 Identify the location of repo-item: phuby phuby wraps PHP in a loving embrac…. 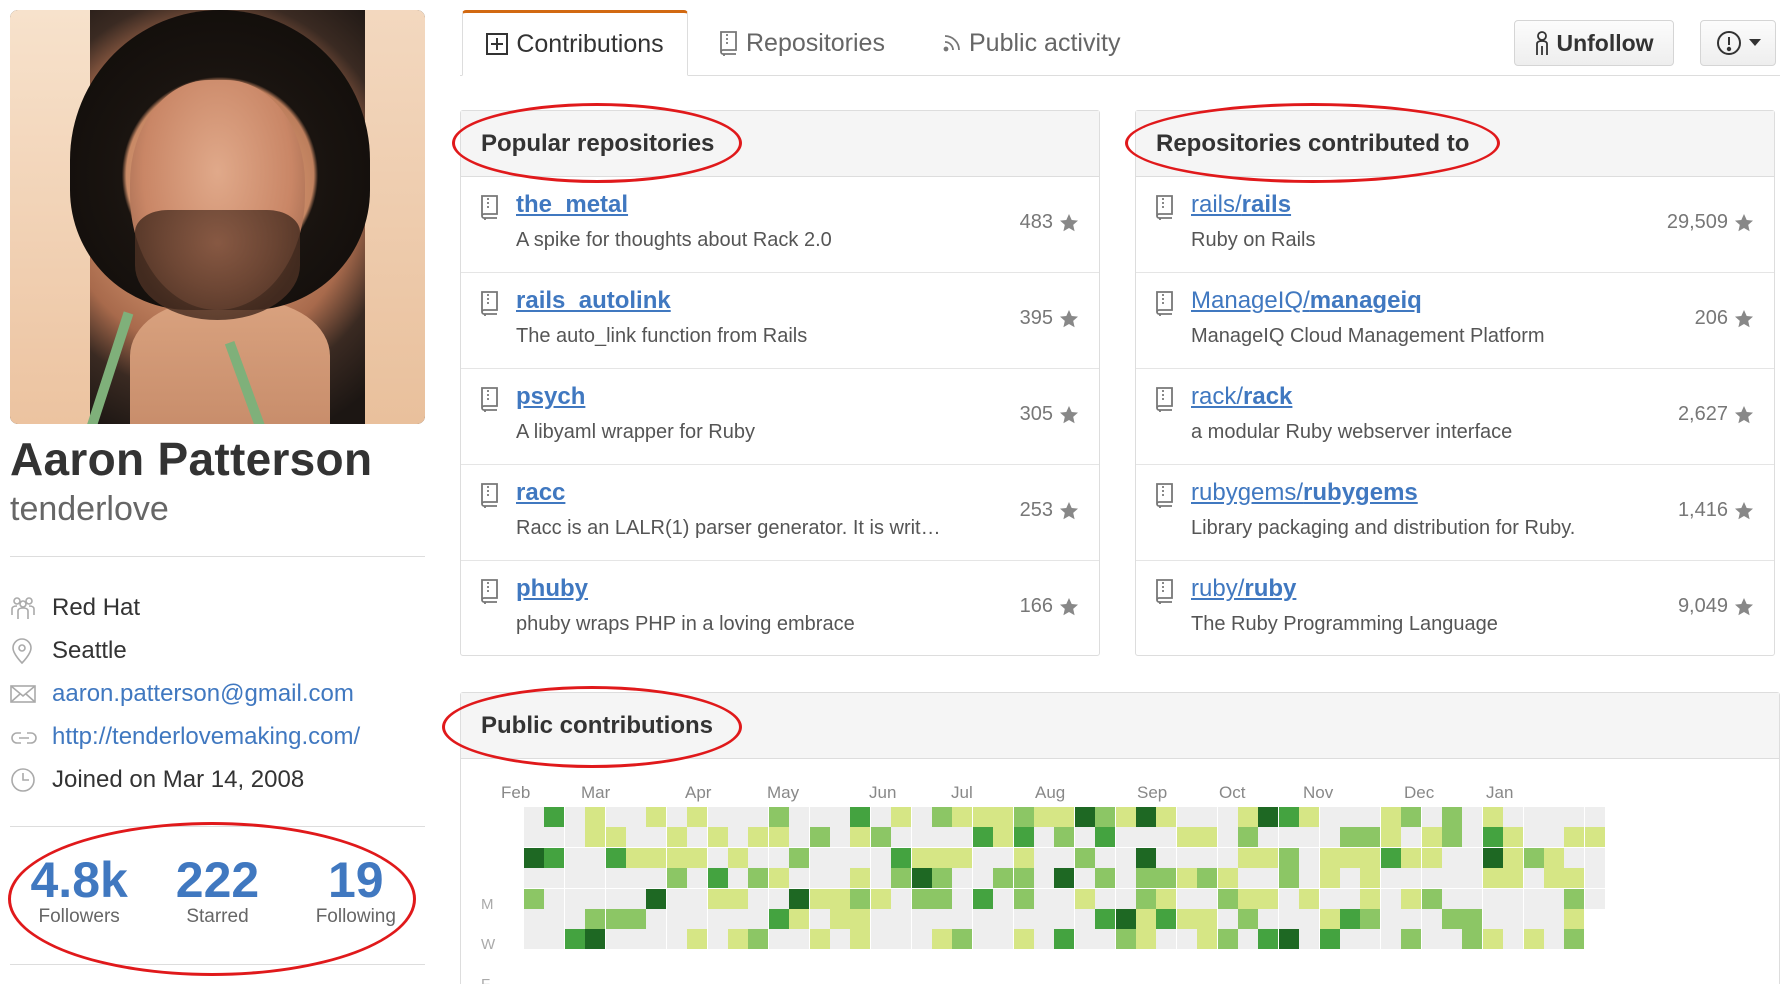
(780, 609).